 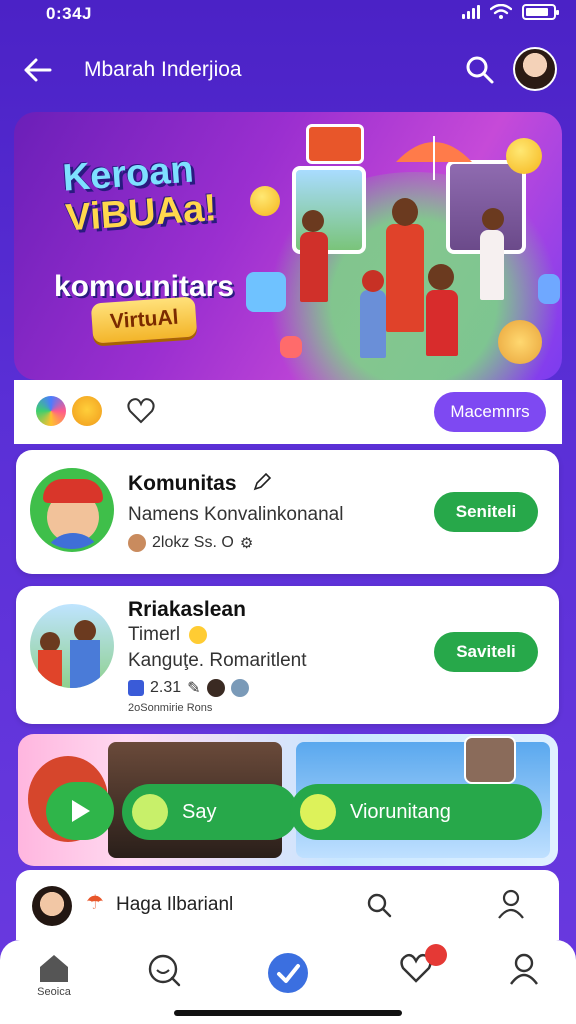 I want to click on wifi-icon, so click(x=501, y=11).